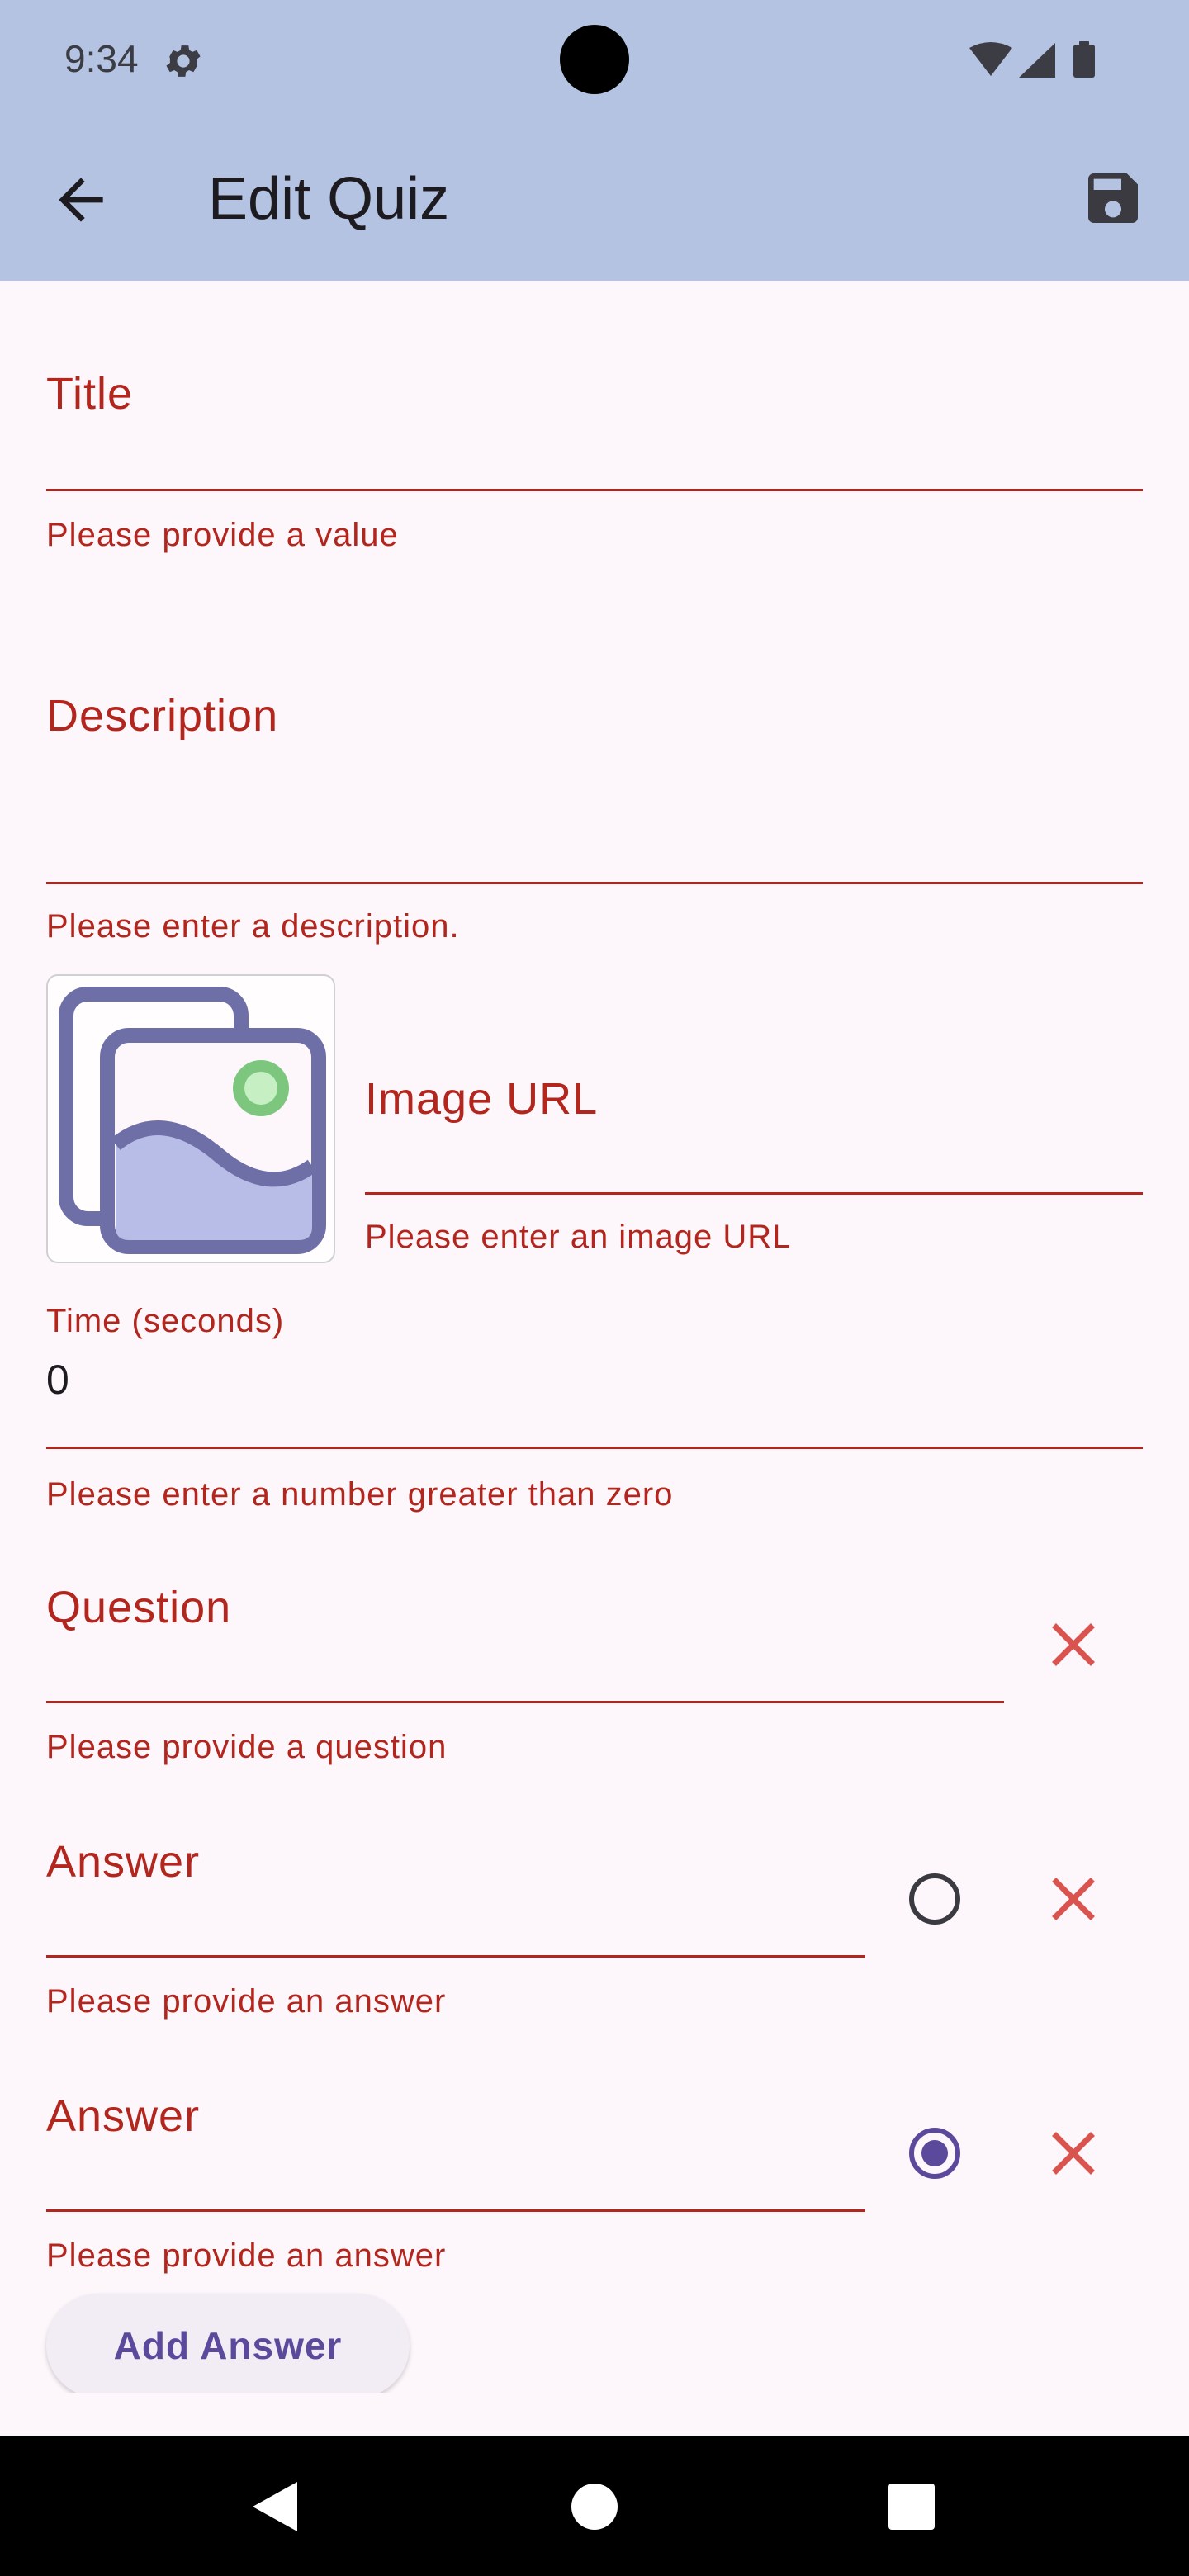 The height and width of the screenshot is (2576, 1189). Describe the element at coordinates (57, 1380) in the screenshot. I see `time-value: 0` at that location.